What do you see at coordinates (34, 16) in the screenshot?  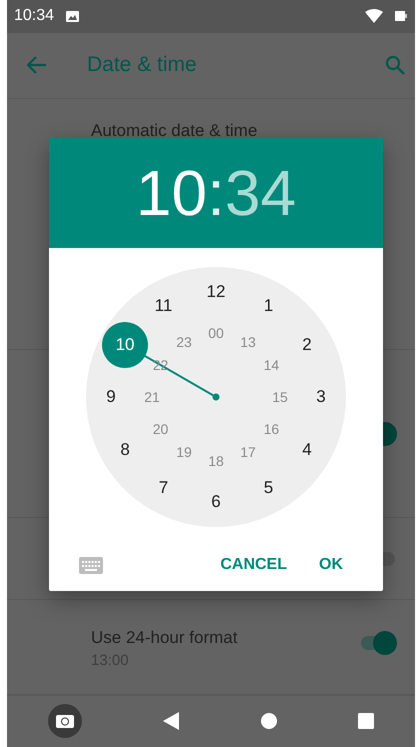 I see `status-time: 10:34` at bounding box center [34, 16].